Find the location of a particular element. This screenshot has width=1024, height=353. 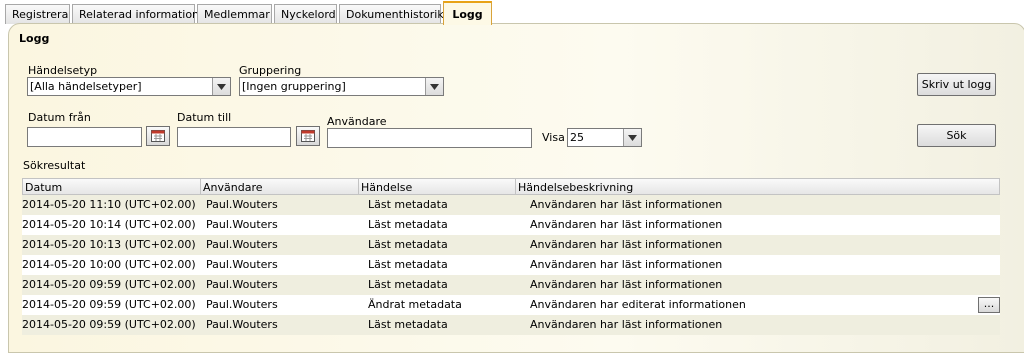

show-count-select: 25 is located at coordinates (604, 137).